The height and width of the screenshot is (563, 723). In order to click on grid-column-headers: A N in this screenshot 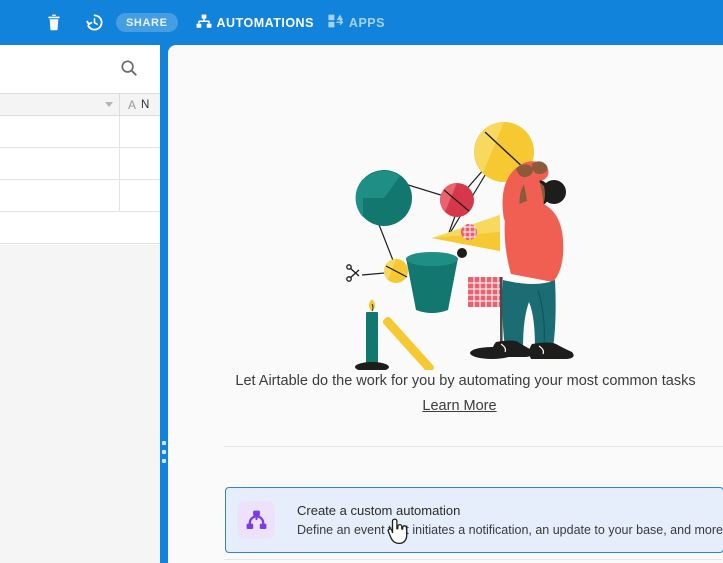, I will do `click(80, 104)`.